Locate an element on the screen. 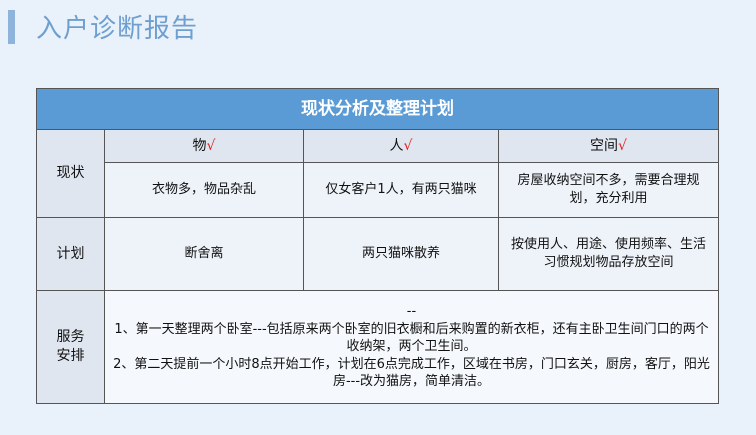 The image size is (756, 435). page-title: 入户诊断报告 is located at coordinates (117, 29).